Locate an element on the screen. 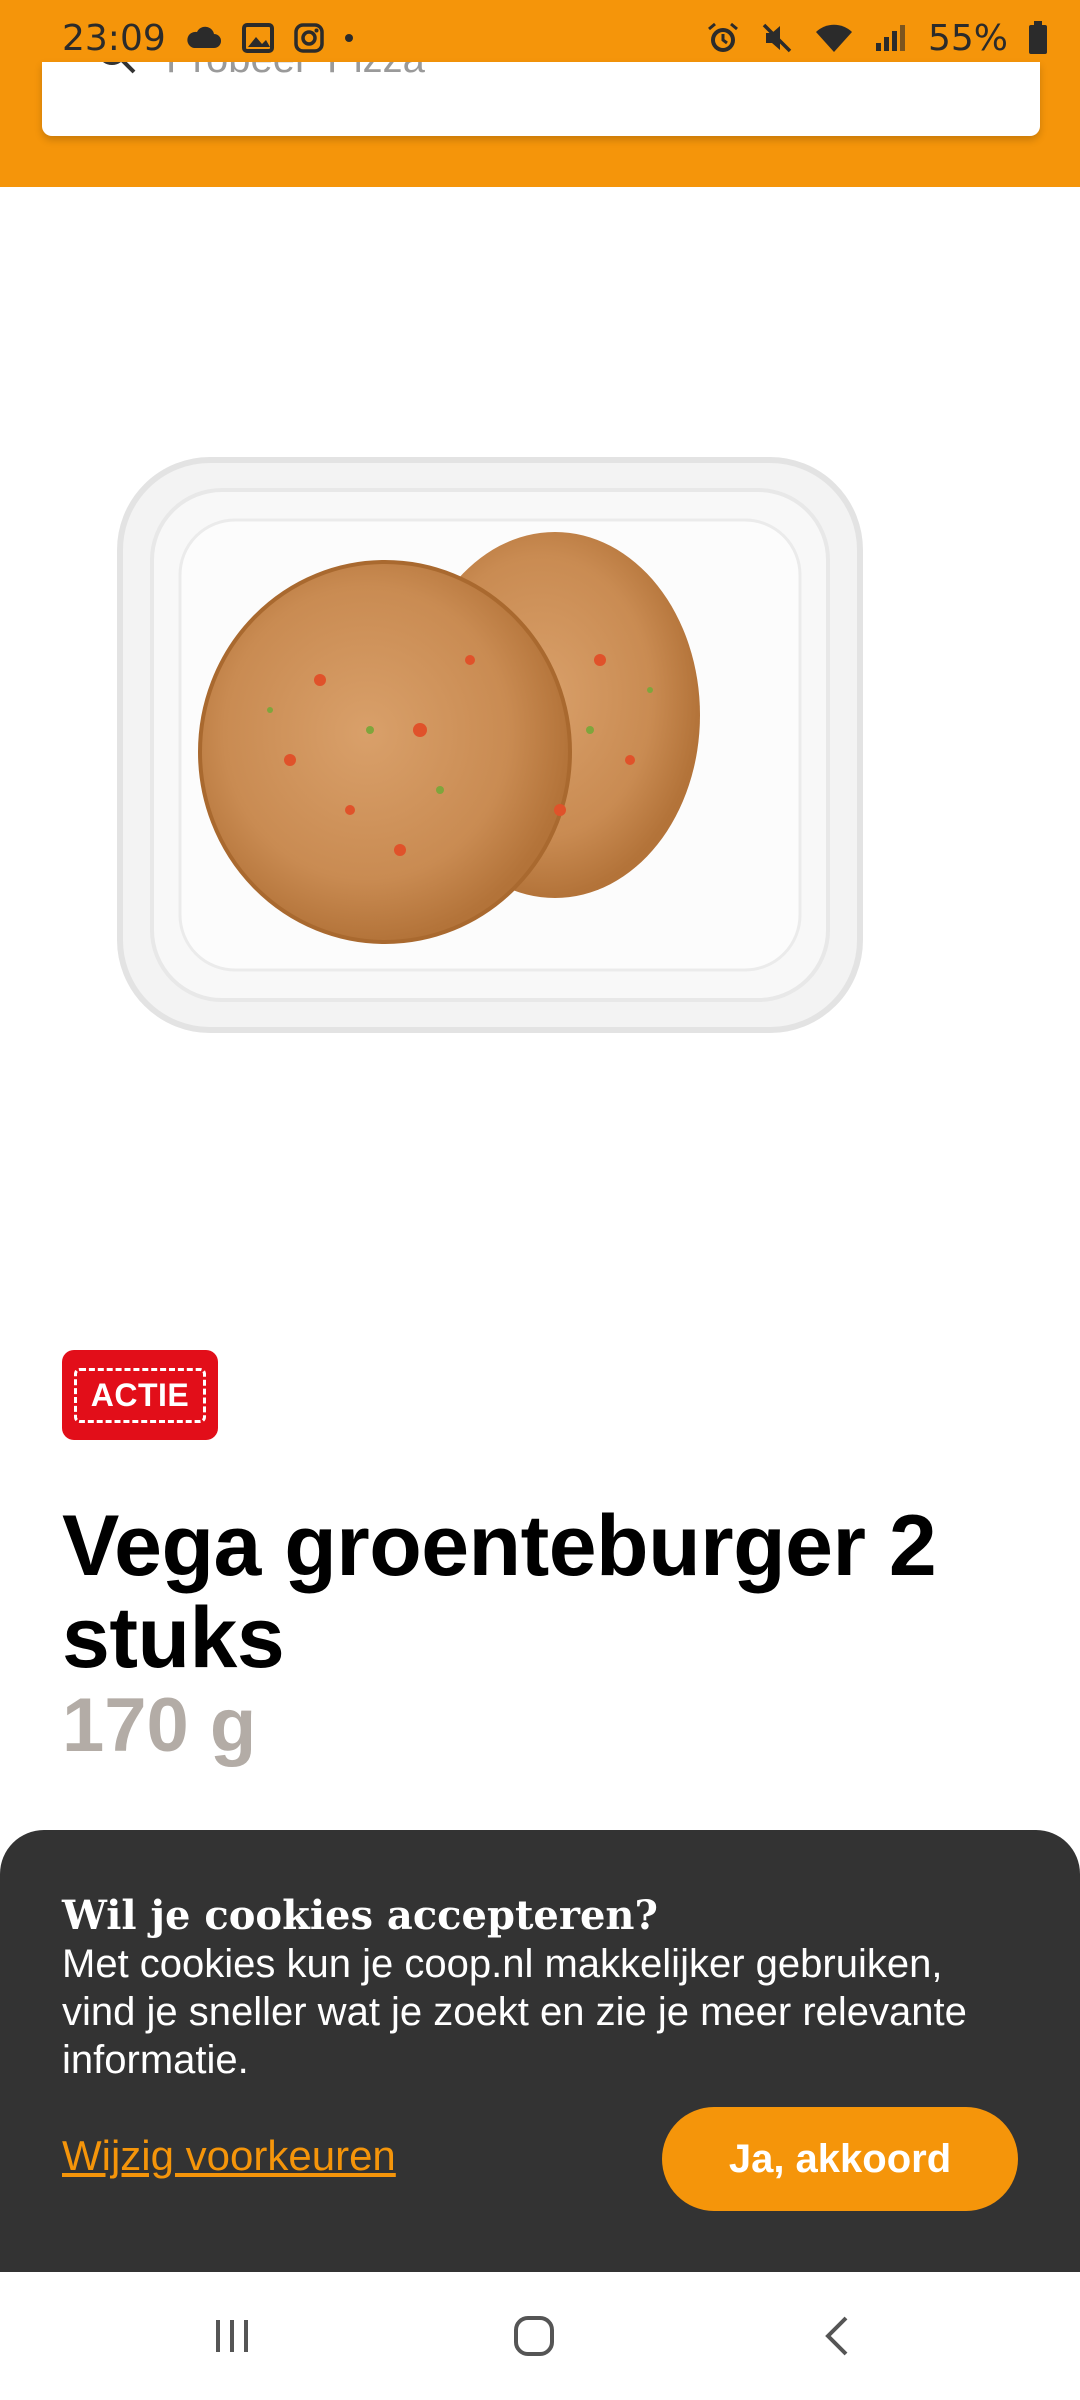 The height and width of the screenshot is (2400, 1080). gallery-icon is located at coordinates (257, 38).